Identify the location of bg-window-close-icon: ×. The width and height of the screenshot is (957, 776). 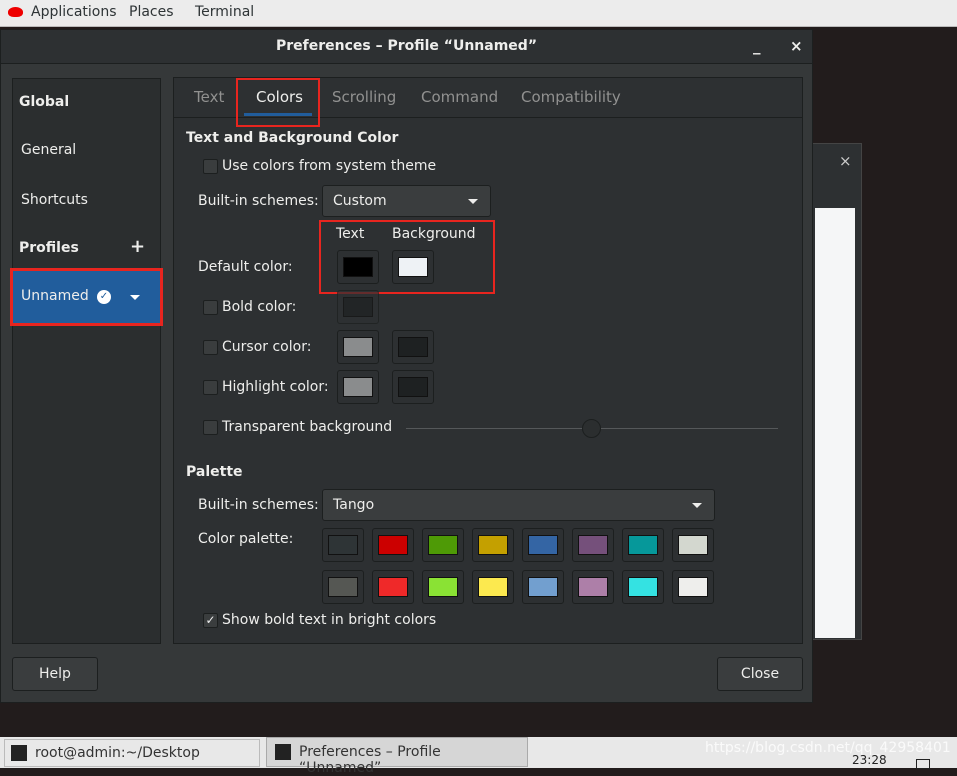
(845, 161).